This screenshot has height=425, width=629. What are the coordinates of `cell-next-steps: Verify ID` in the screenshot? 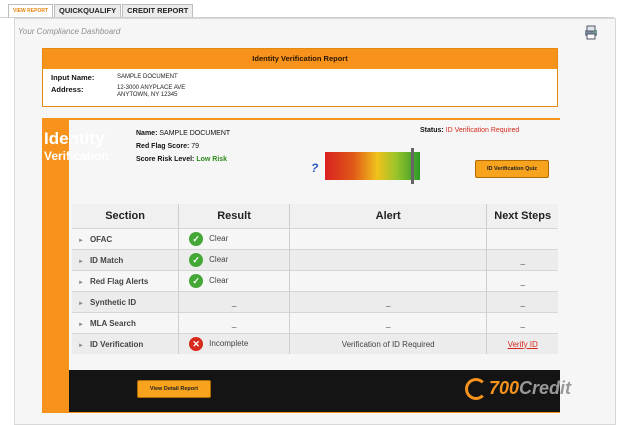 It's located at (522, 343).